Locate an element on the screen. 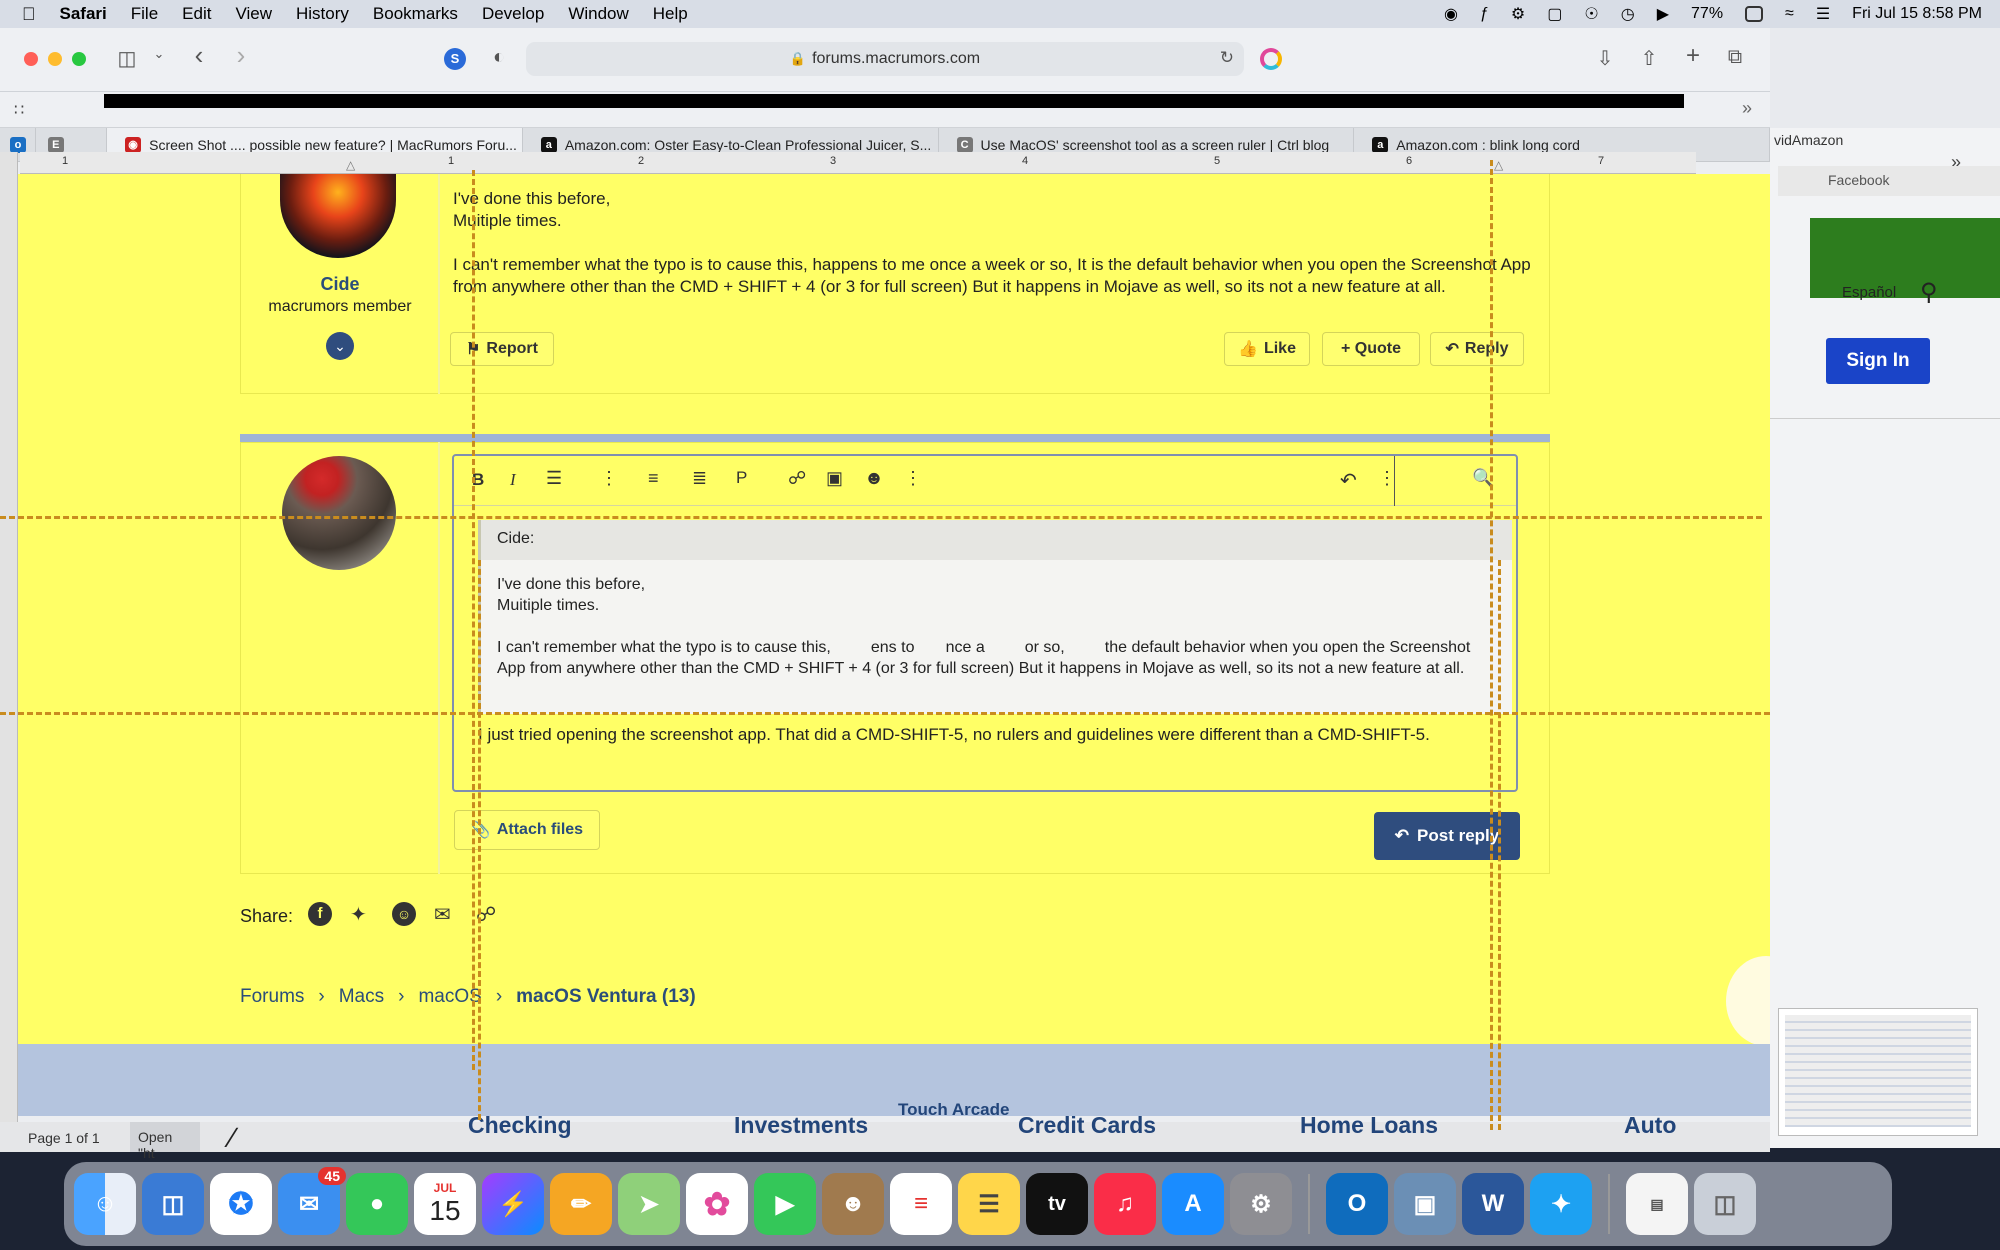 This screenshot has width=2000, height=1250. window-thumbnail is located at coordinates (1878, 1072).